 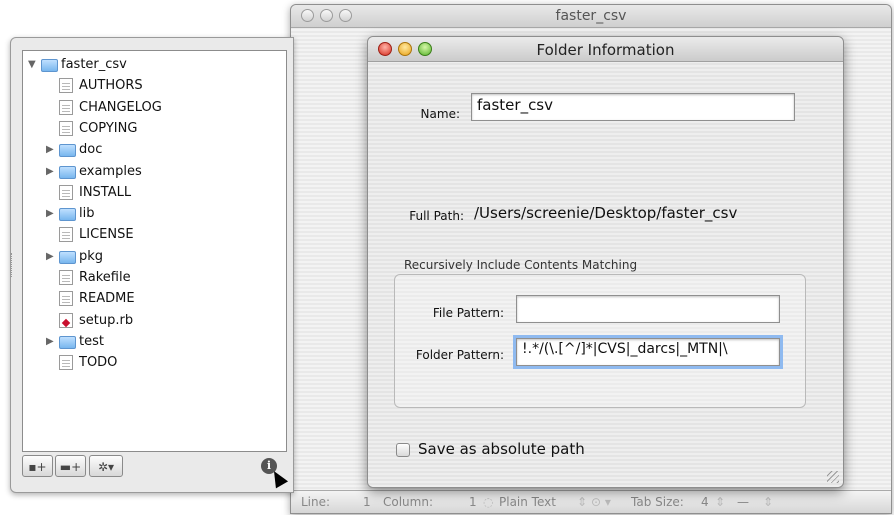 I want to click on tree-item: COPYING, so click(x=154, y=129).